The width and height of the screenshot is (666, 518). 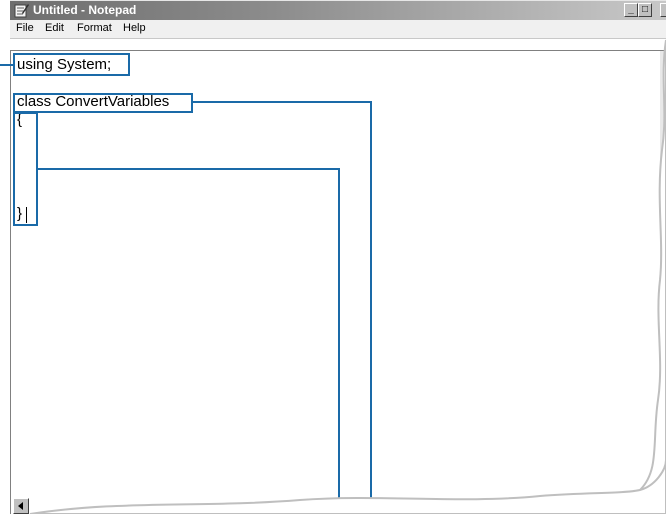 I want to click on arrow-left-icon, so click(x=20, y=506).